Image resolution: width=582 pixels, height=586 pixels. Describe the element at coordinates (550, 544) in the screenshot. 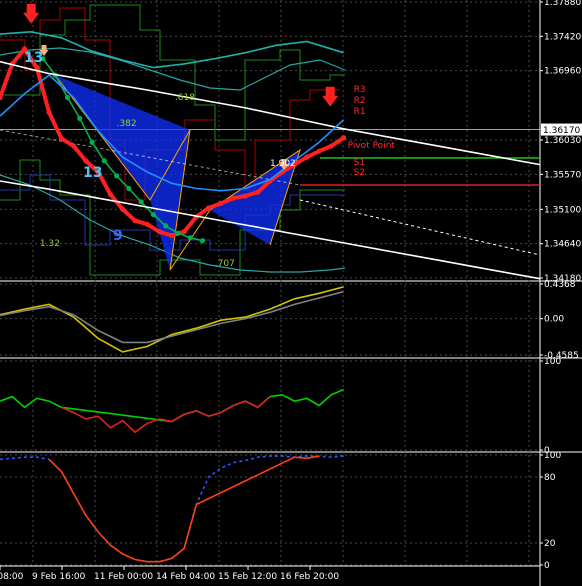

I see `y-tick-label: 20` at that location.